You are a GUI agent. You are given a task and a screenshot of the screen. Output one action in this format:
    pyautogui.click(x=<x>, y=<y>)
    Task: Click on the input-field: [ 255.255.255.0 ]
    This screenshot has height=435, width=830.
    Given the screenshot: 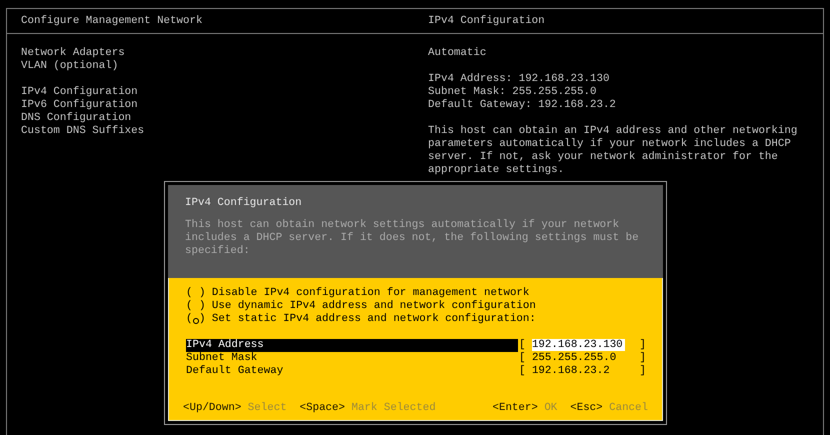 What is the action you would take?
    pyautogui.click(x=582, y=358)
    